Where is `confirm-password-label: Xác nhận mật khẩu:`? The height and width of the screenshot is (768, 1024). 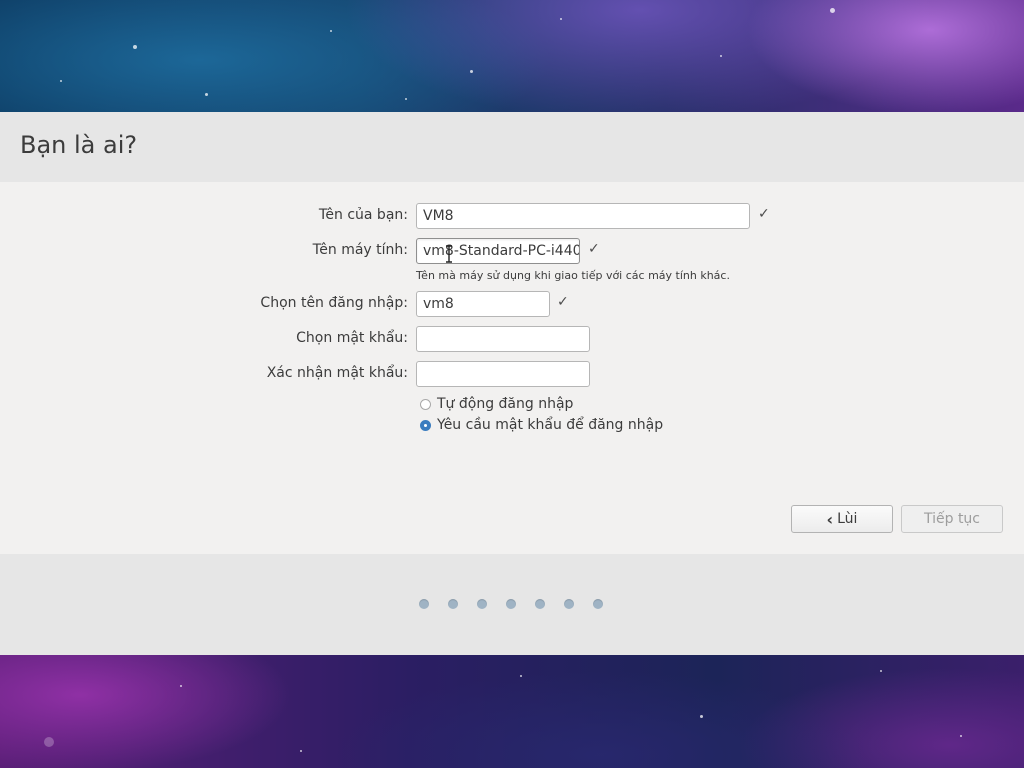
confirm-password-label: Xác nhận mật khẩu: is located at coordinates (337, 373).